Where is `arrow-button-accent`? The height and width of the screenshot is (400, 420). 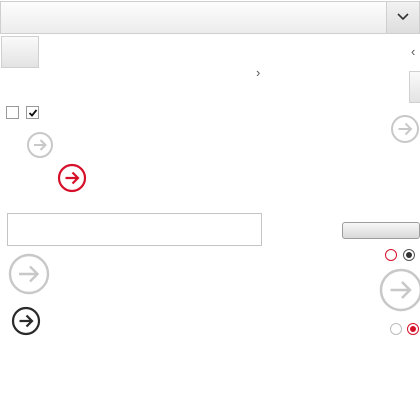
arrow-button-accent is located at coordinates (72, 178).